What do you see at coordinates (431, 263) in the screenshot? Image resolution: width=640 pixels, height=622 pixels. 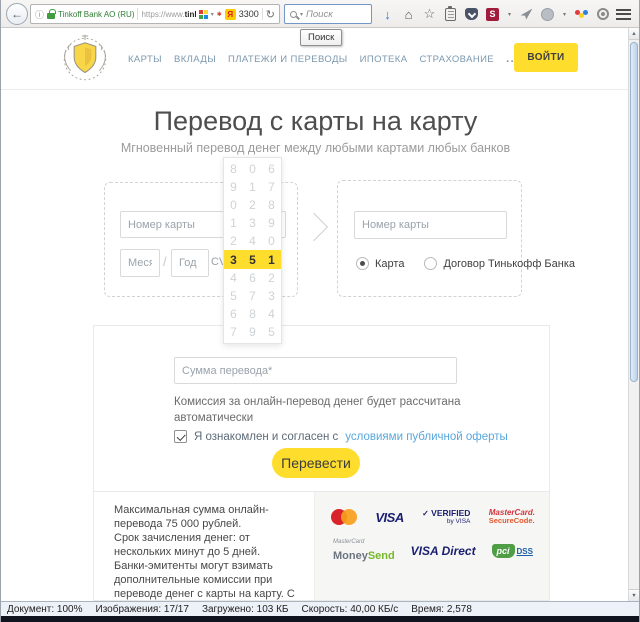 I see `radio-contract` at bounding box center [431, 263].